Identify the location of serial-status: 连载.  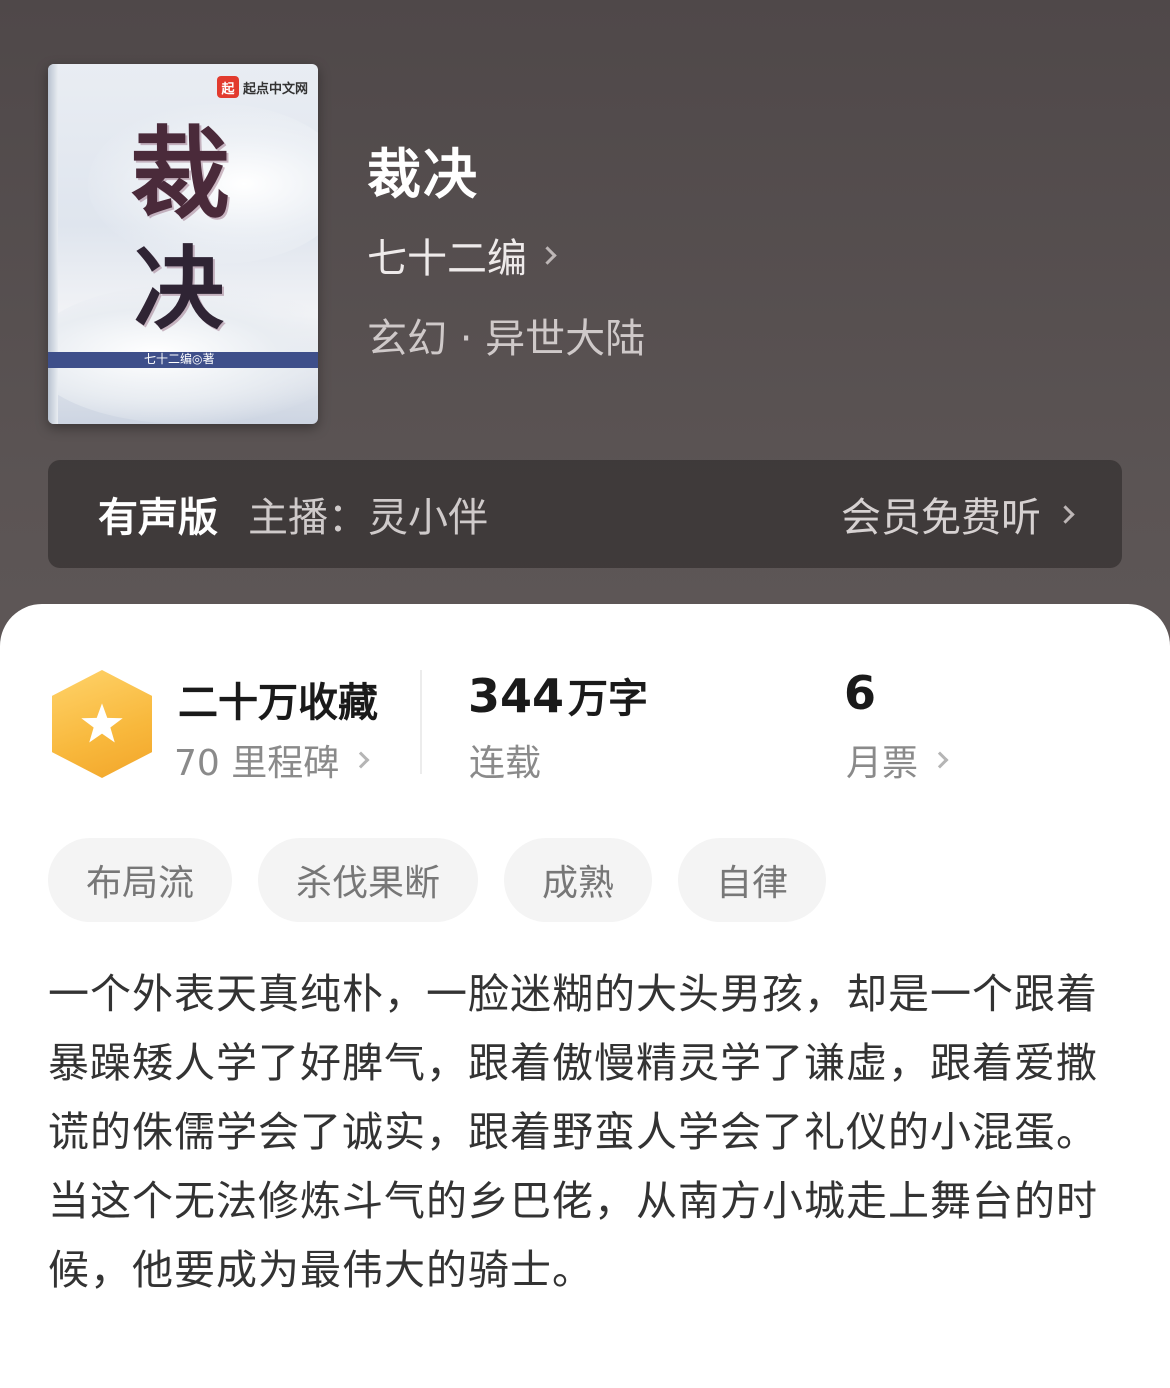
(505, 763).